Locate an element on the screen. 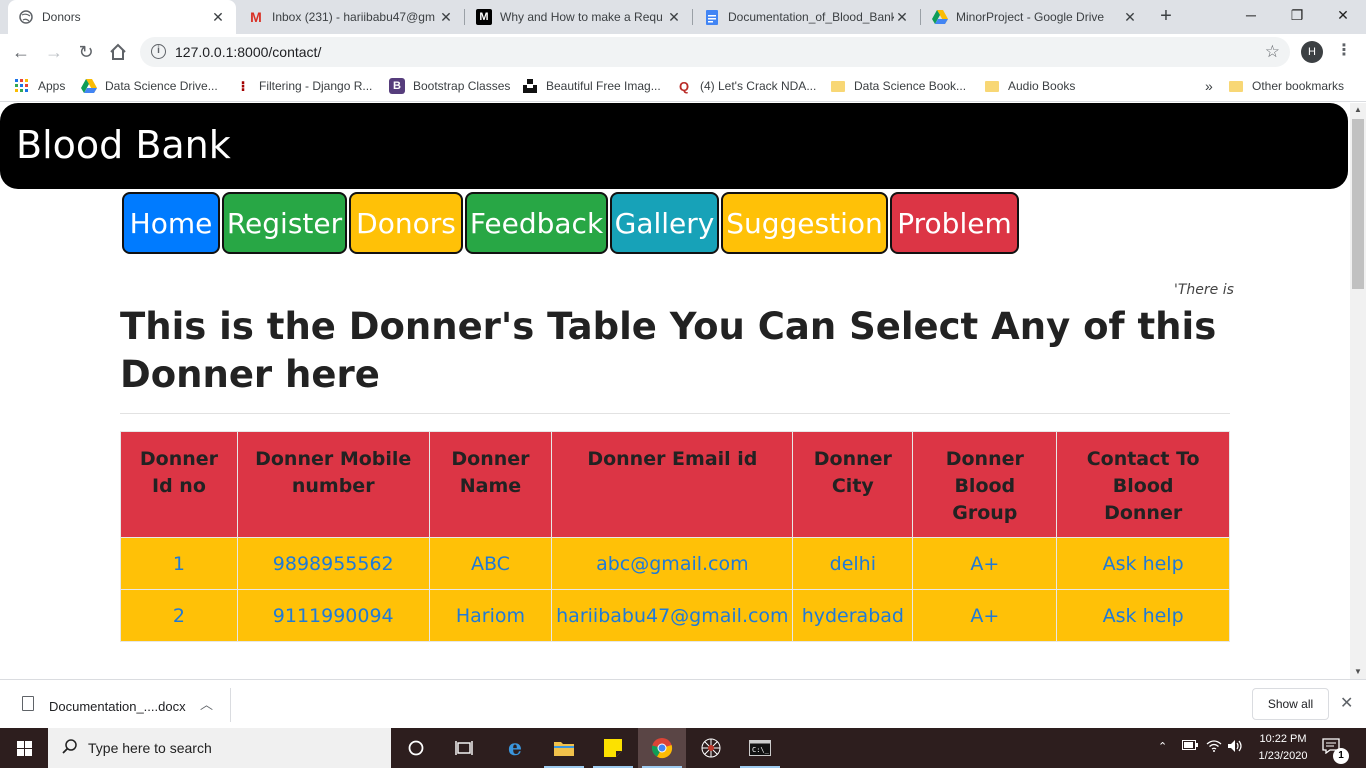 The width and height of the screenshot is (1366, 768). info-icon: i is located at coordinates (158, 51).